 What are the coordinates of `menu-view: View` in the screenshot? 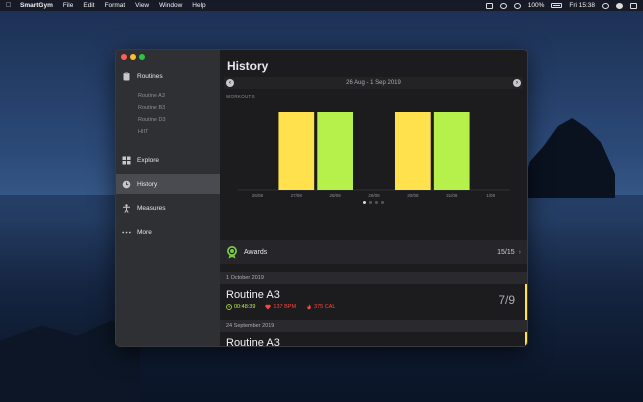 It's located at (142, 5).